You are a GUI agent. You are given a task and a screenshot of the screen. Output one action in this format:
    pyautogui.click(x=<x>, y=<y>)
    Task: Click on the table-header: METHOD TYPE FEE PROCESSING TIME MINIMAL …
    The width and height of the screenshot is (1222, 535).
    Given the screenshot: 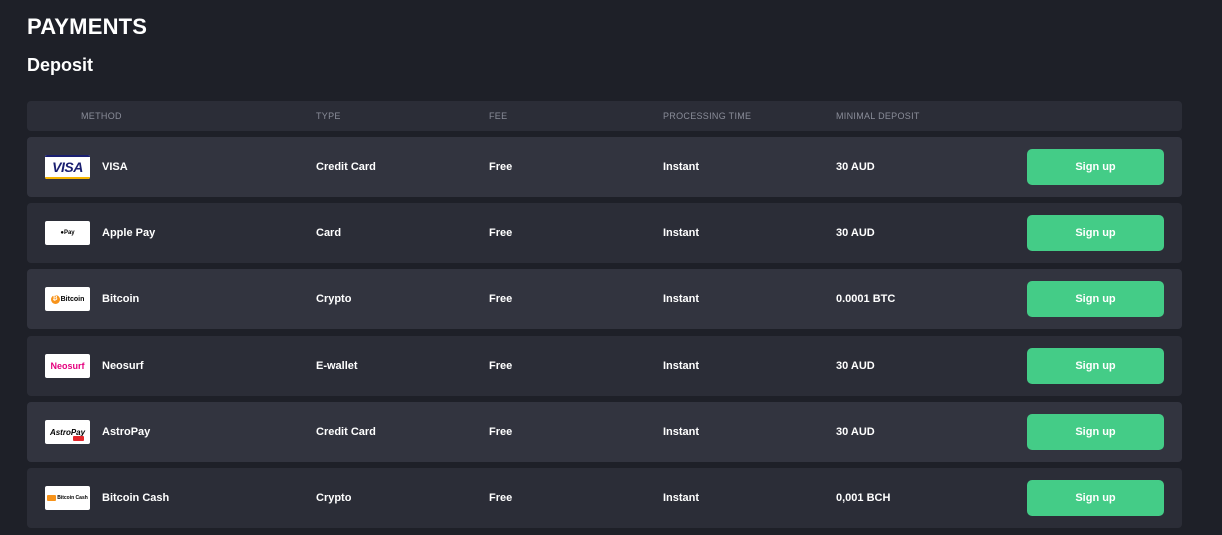 What is the action you would take?
    pyautogui.click(x=604, y=116)
    